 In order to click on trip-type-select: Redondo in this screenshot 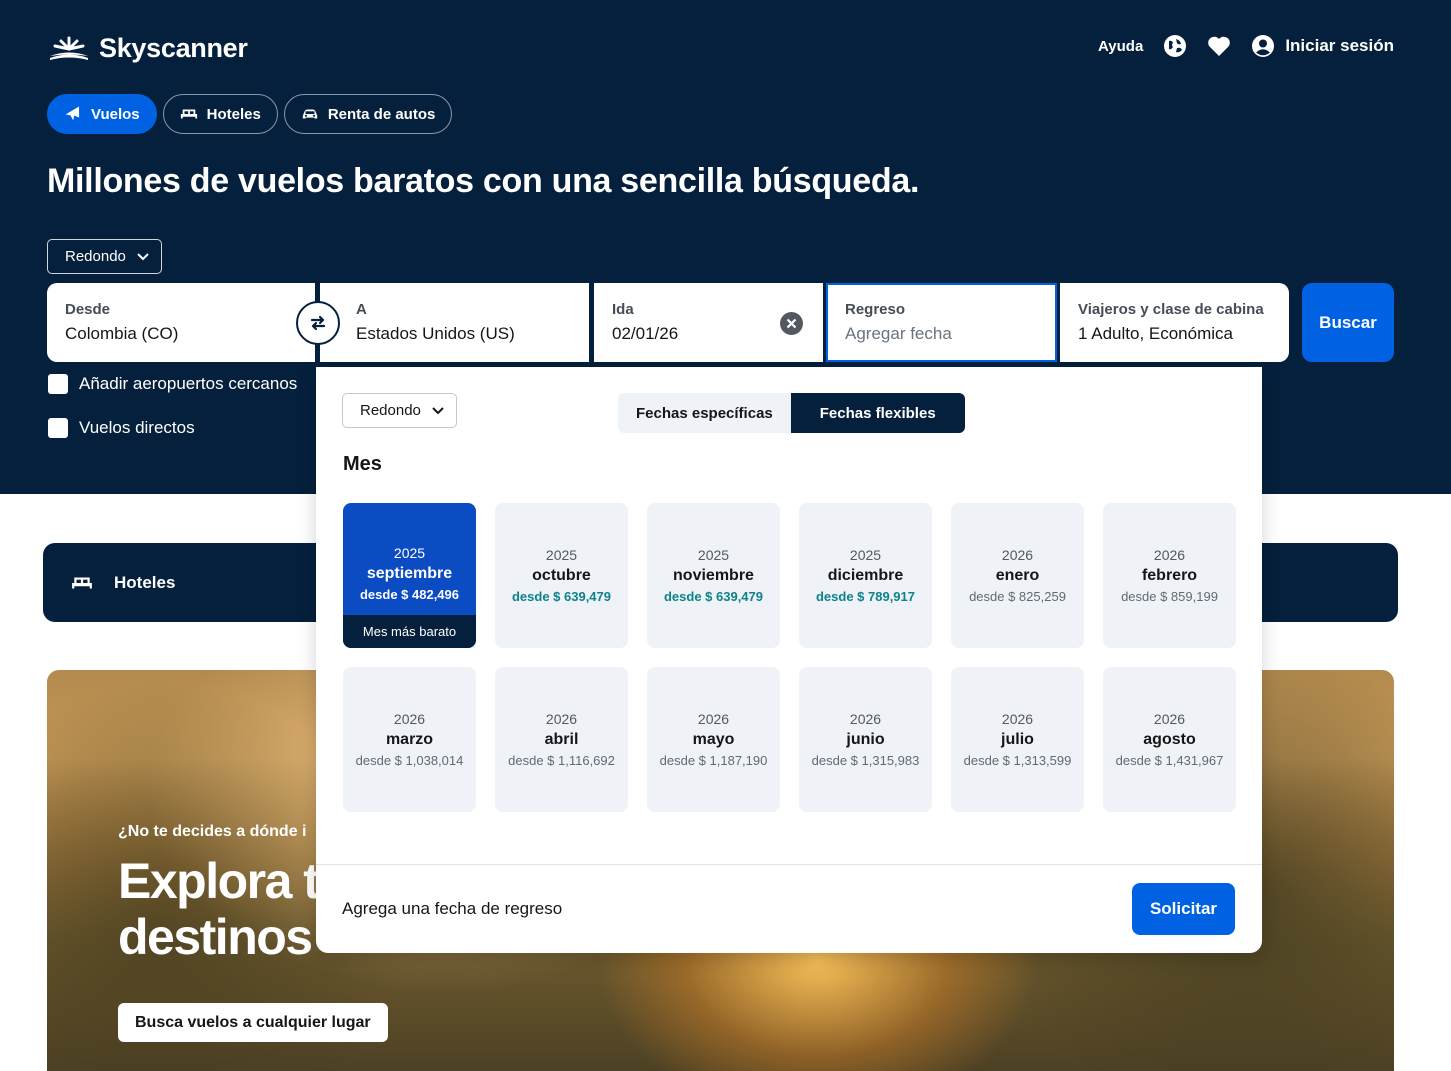, I will do `click(104, 256)`.